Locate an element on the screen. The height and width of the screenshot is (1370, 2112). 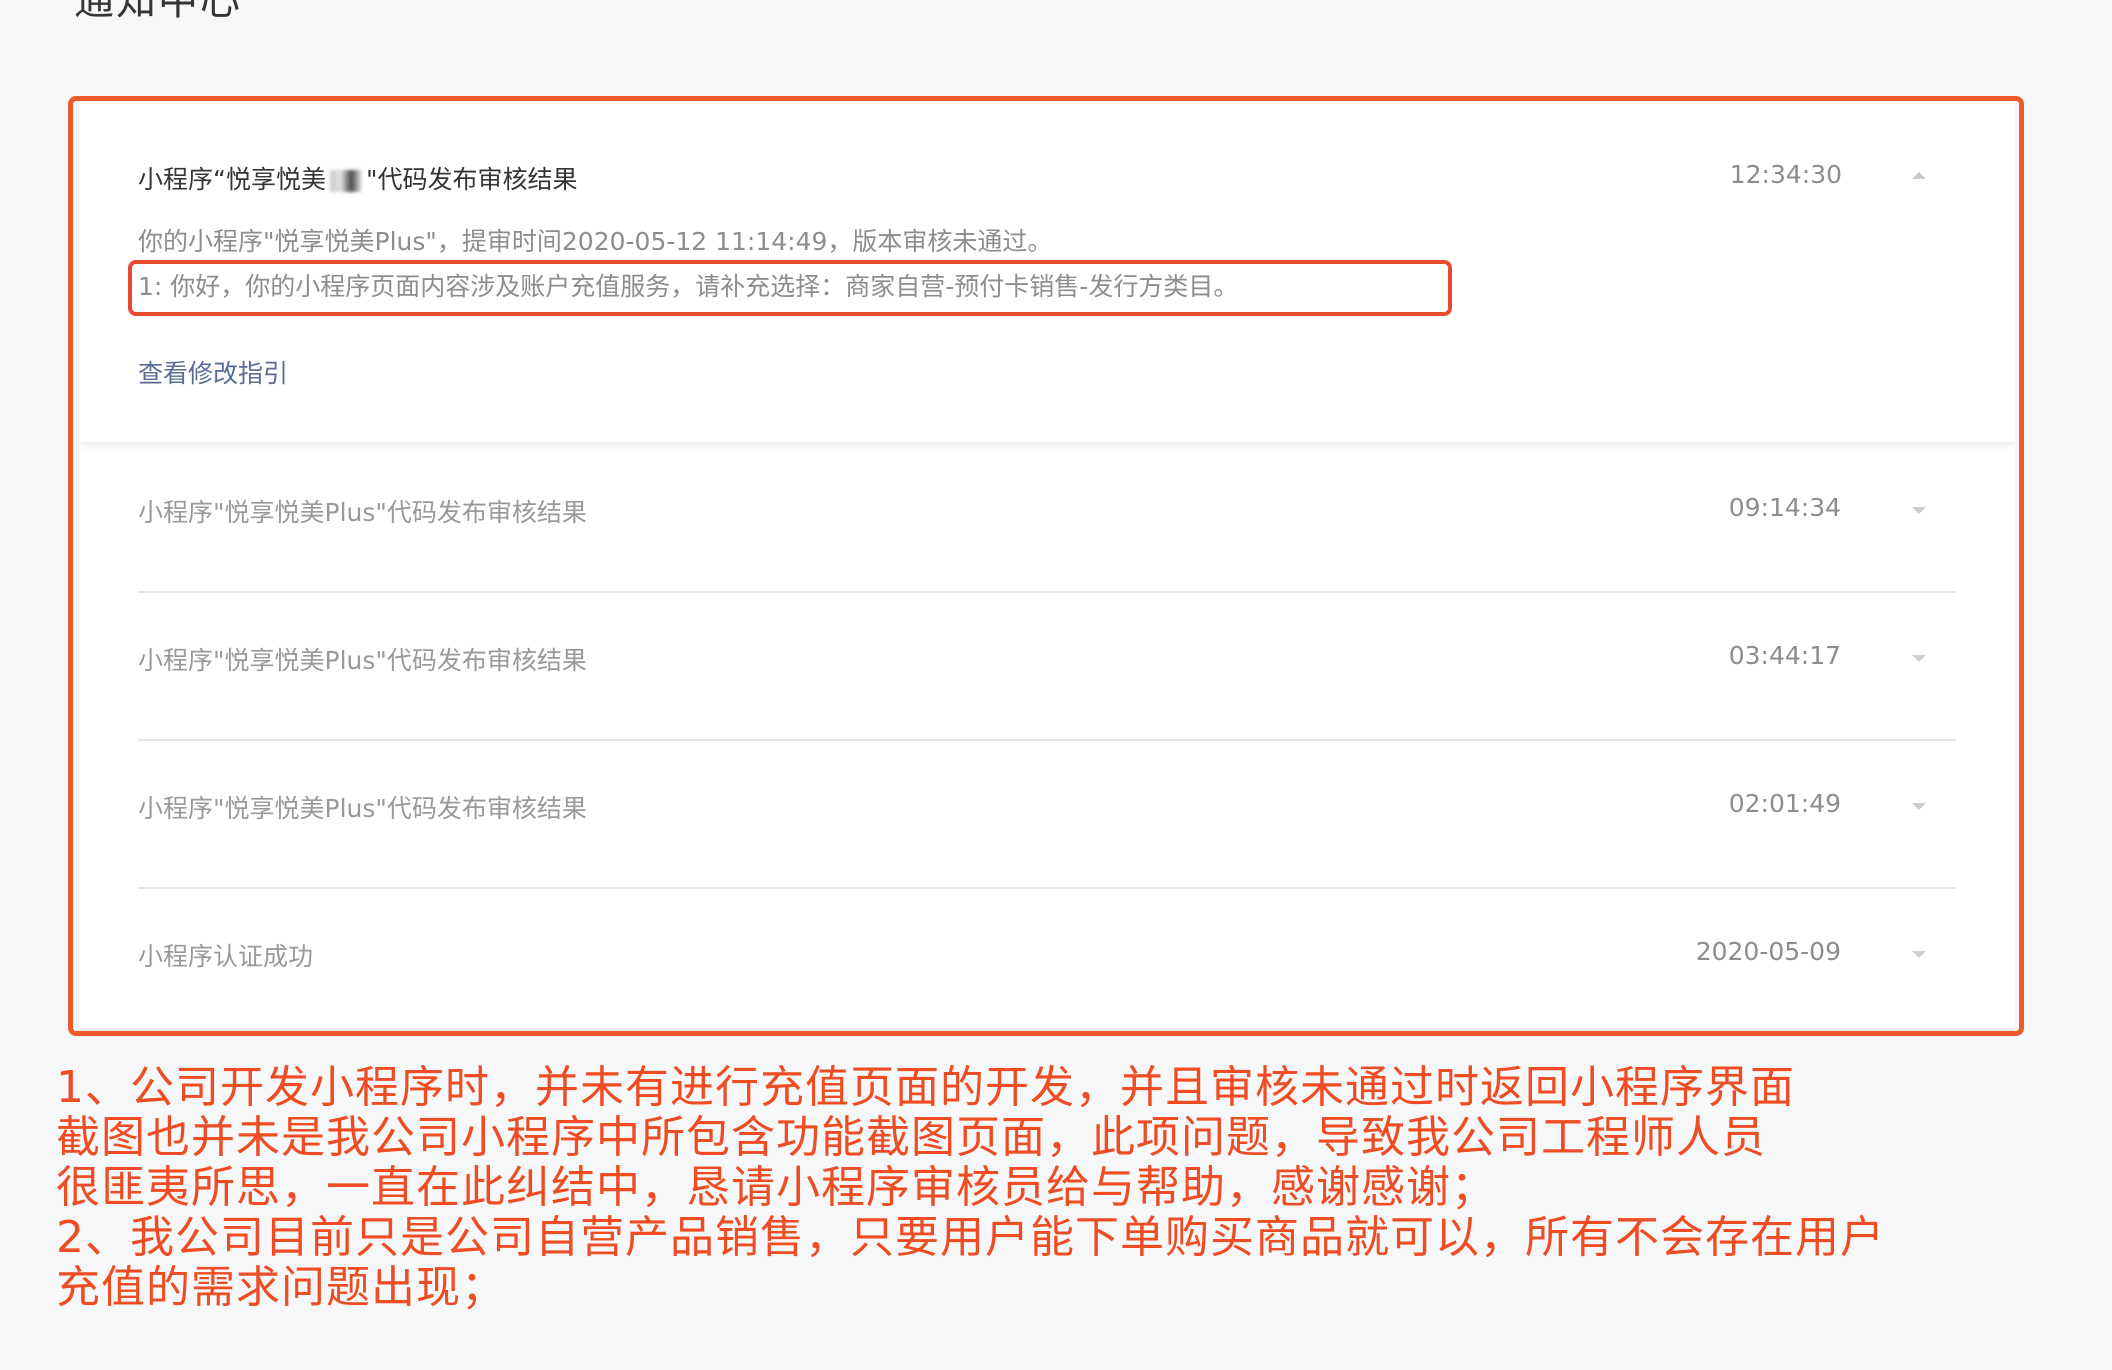
annotation-line: 截图也并未是我公司小程序中所包含功能截图页面，此项问题，导致我公司工程师人员 is located at coordinates (911, 1137).